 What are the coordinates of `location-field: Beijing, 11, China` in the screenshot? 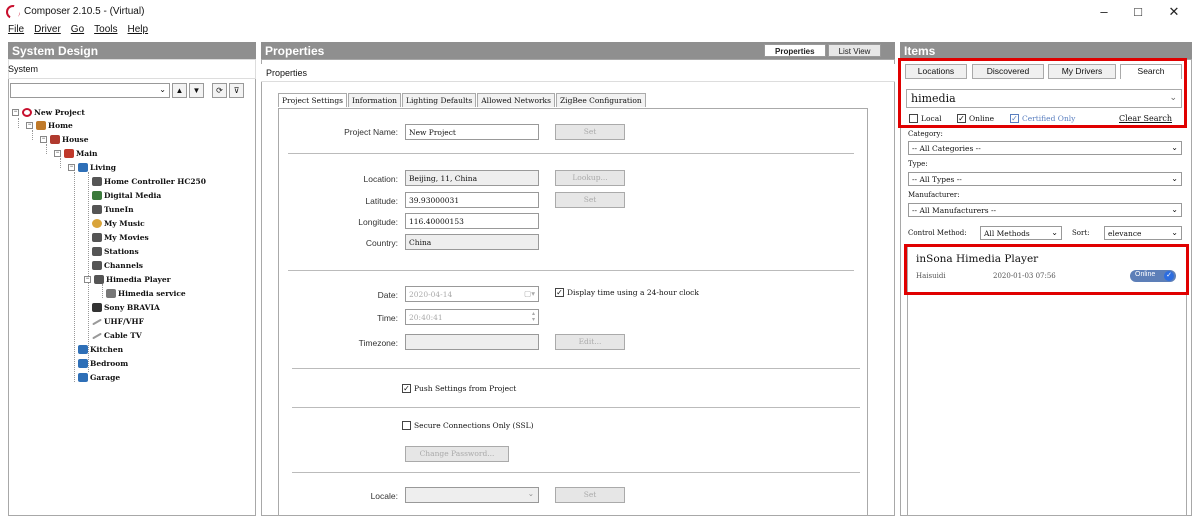 It's located at (472, 178).